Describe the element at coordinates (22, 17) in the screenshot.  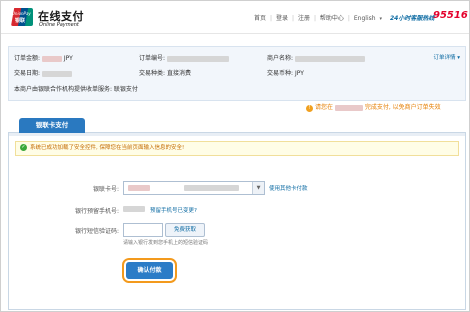
I see `unionpay-logo: UnionPay 银联` at that location.